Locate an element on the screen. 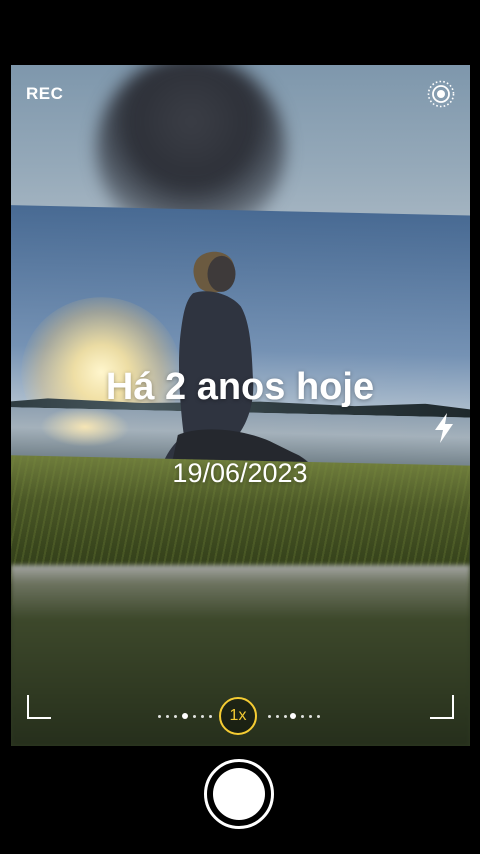 The height and width of the screenshot is (854, 480). flash-icon is located at coordinates (444, 428).